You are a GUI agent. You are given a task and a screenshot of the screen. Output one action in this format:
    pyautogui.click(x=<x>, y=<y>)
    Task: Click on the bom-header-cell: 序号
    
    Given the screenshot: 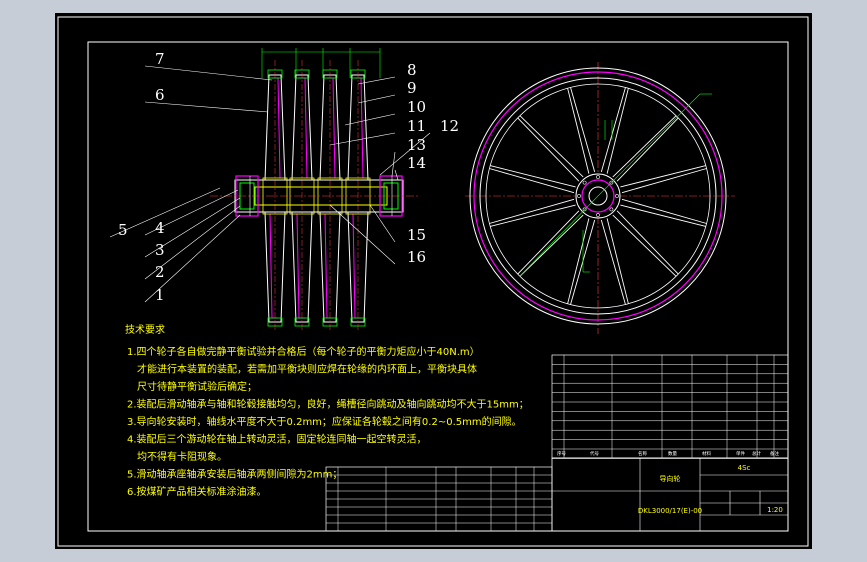 What is the action you would take?
    pyautogui.click(x=561, y=453)
    